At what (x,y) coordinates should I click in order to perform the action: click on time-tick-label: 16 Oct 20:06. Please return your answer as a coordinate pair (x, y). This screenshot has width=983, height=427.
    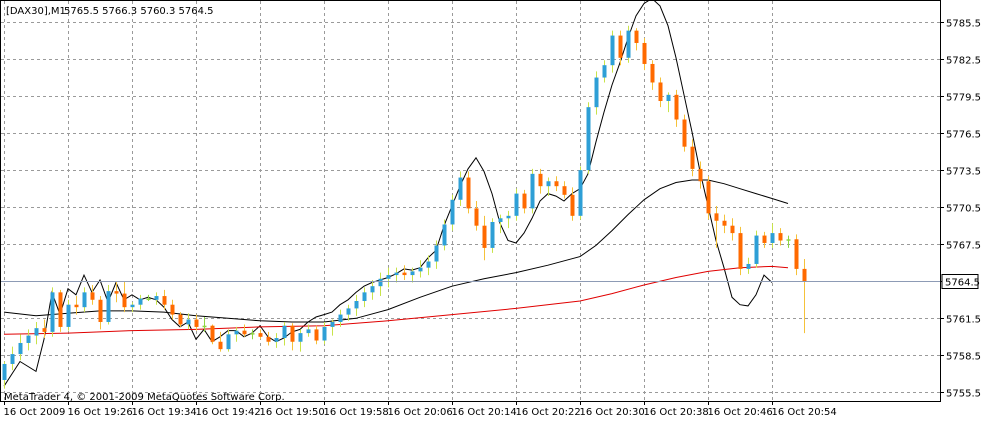
    Looking at the image, I should click on (420, 412).